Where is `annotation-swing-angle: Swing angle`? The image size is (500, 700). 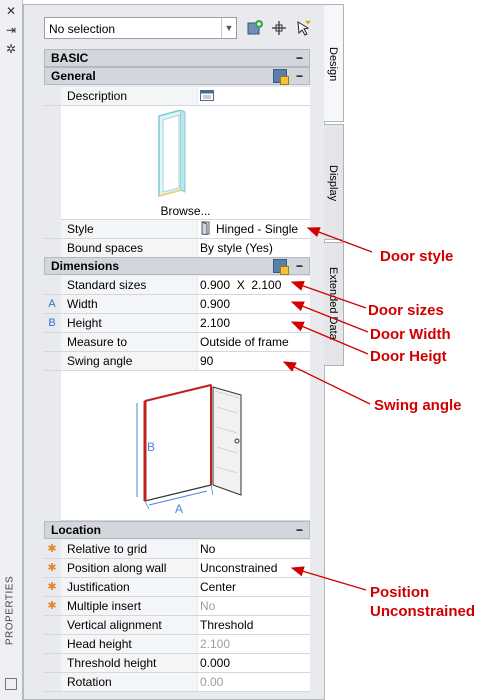 annotation-swing-angle: Swing angle is located at coordinates (418, 405).